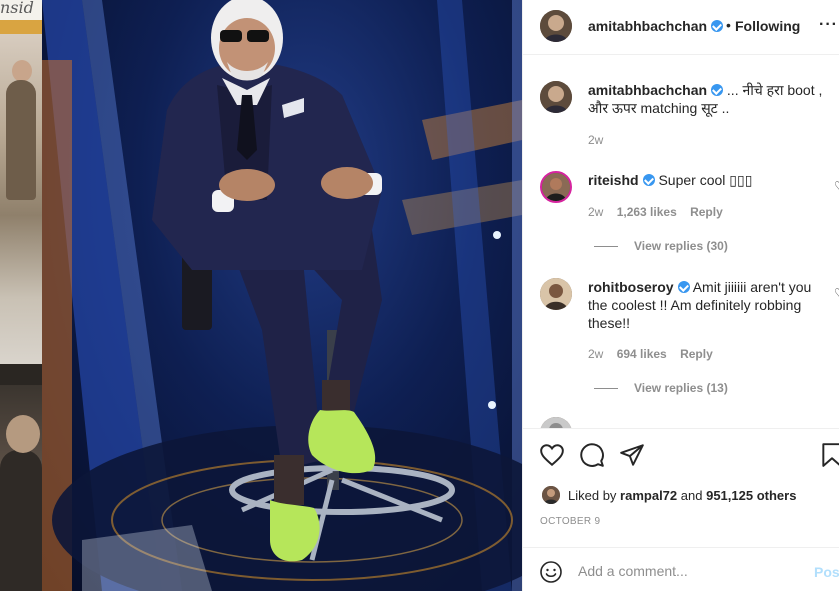 The width and height of the screenshot is (839, 591). Describe the element at coordinates (22, 71) in the screenshot. I see `background-photo-person-head` at that location.